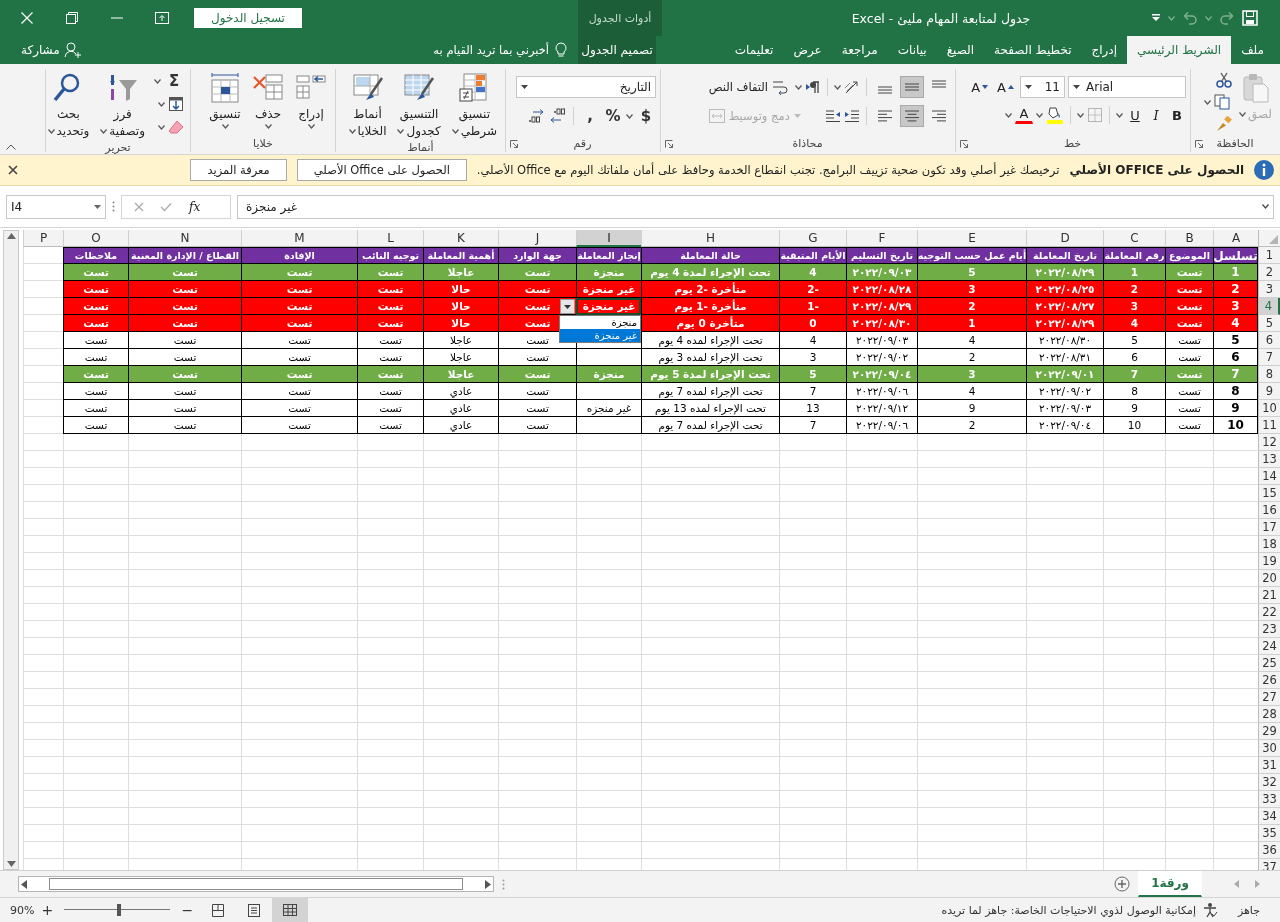 The width and height of the screenshot is (1280, 922). I want to click on row-header: 8, so click(1269, 374).